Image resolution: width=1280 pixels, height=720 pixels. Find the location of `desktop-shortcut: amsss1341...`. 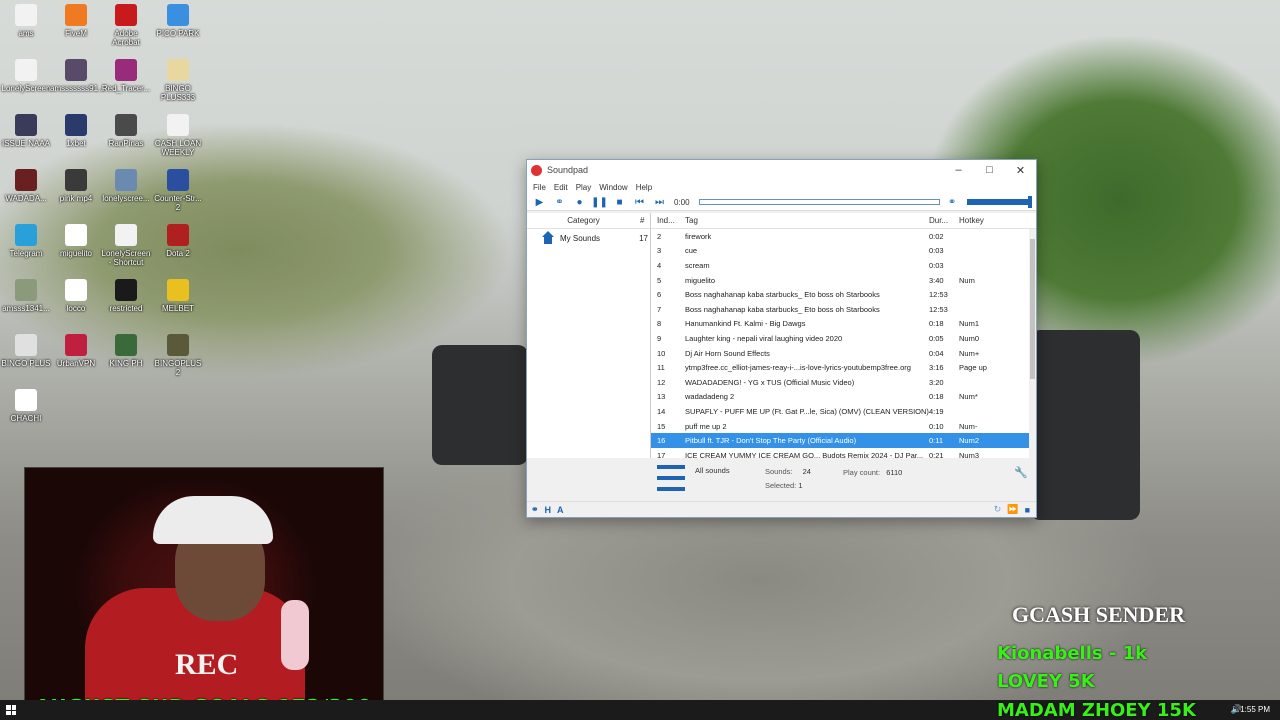

desktop-shortcut: amsss1341... is located at coordinates (26, 296).